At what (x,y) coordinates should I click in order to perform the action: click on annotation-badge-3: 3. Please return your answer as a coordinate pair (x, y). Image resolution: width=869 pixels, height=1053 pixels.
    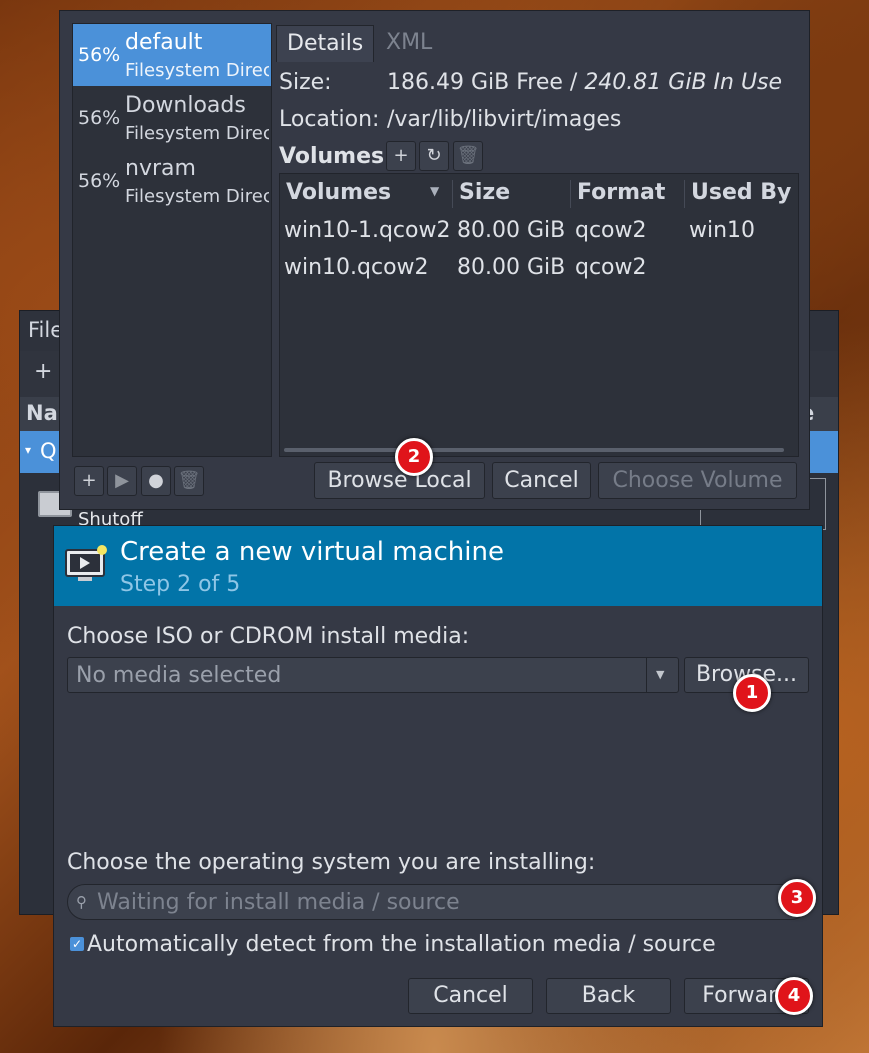
    Looking at the image, I should click on (797, 898).